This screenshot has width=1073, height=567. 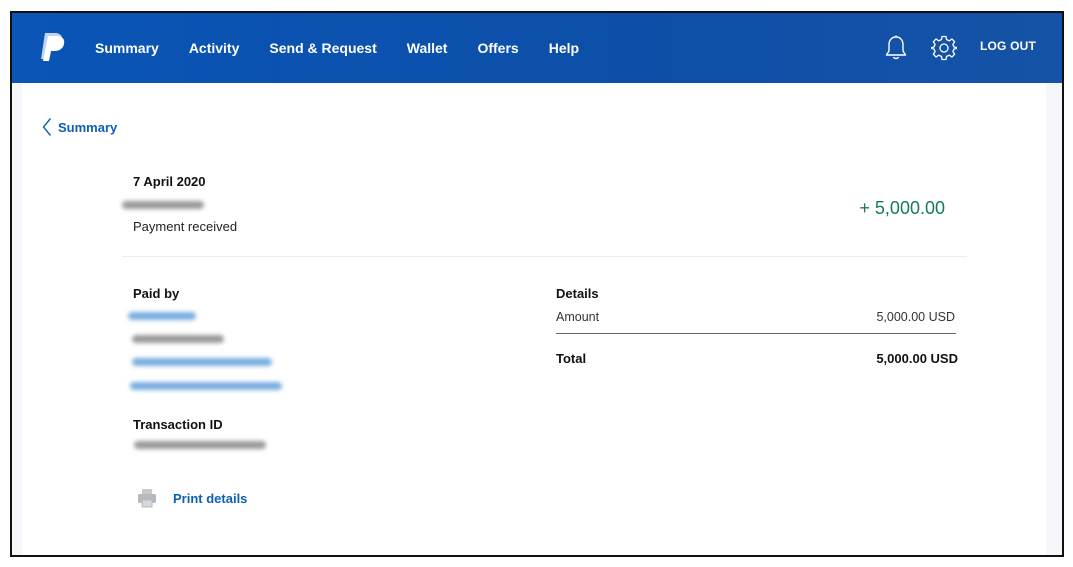 I want to click on redacted-payer-detail, so click(x=178, y=339).